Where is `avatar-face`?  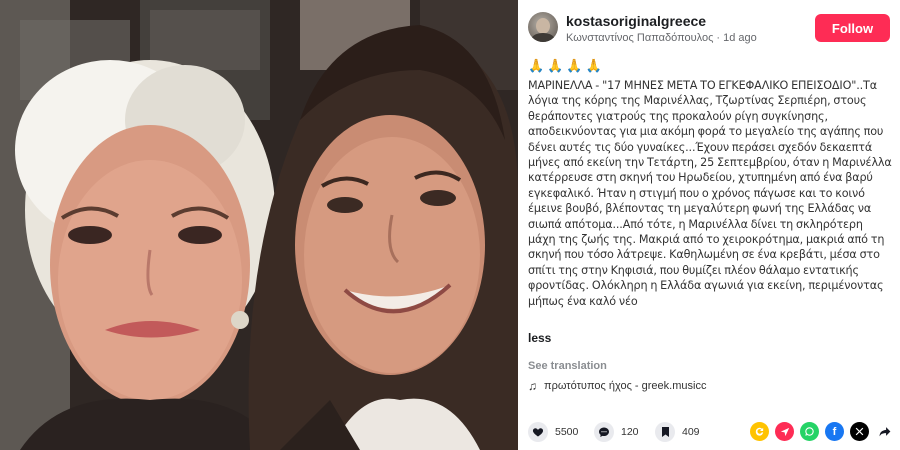 avatar-face is located at coordinates (543, 26).